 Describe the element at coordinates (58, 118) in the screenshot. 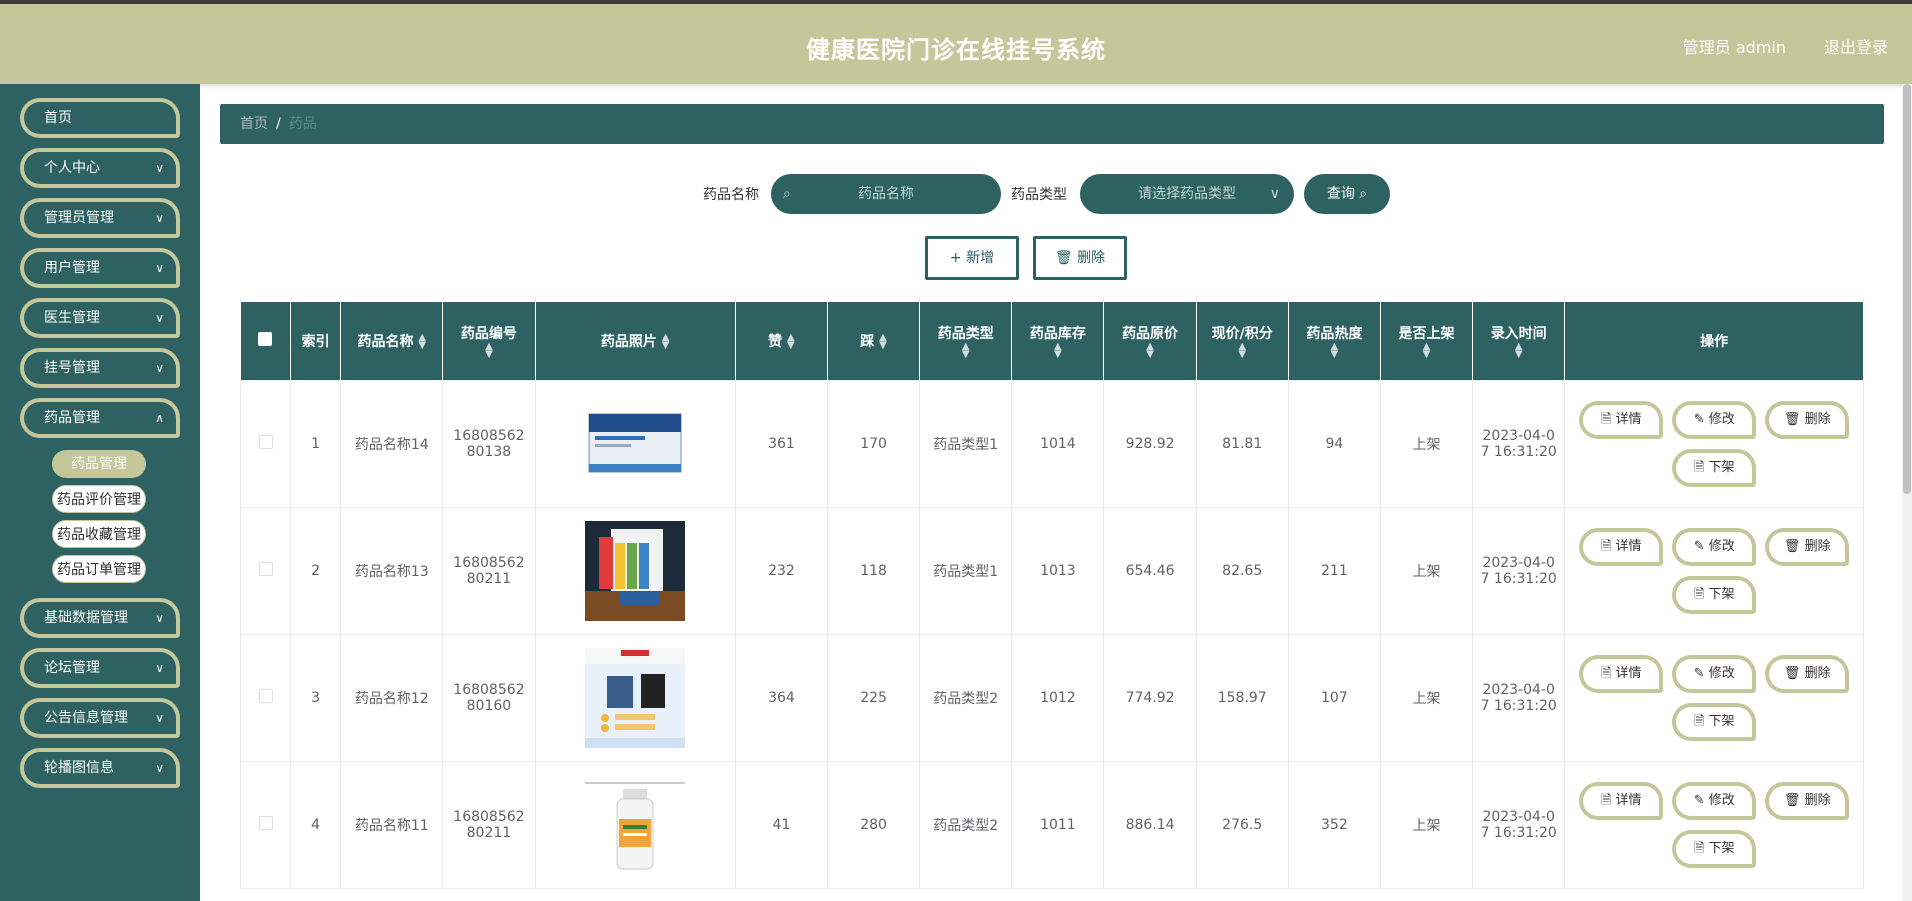

I see `sidebar-item-label: 首页` at that location.